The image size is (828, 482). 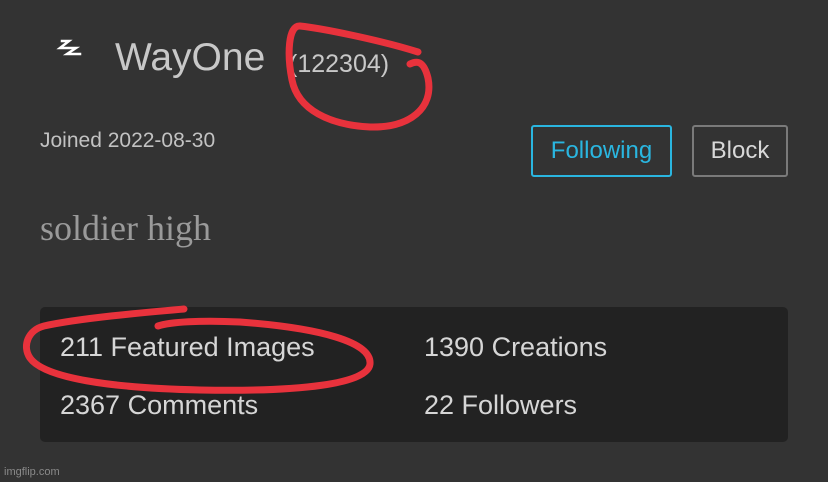 I want to click on comments-stat: 2367 Comments, so click(x=159, y=405).